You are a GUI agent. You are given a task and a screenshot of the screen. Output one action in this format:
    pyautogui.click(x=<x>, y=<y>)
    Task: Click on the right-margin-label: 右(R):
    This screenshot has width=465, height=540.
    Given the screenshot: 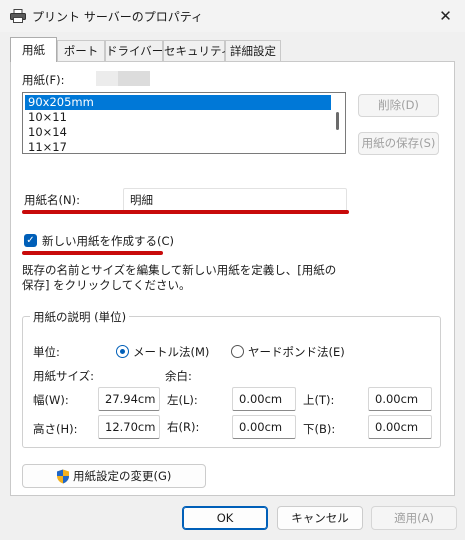 What is the action you would take?
    pyautogui.click(x=183, y=427)
    